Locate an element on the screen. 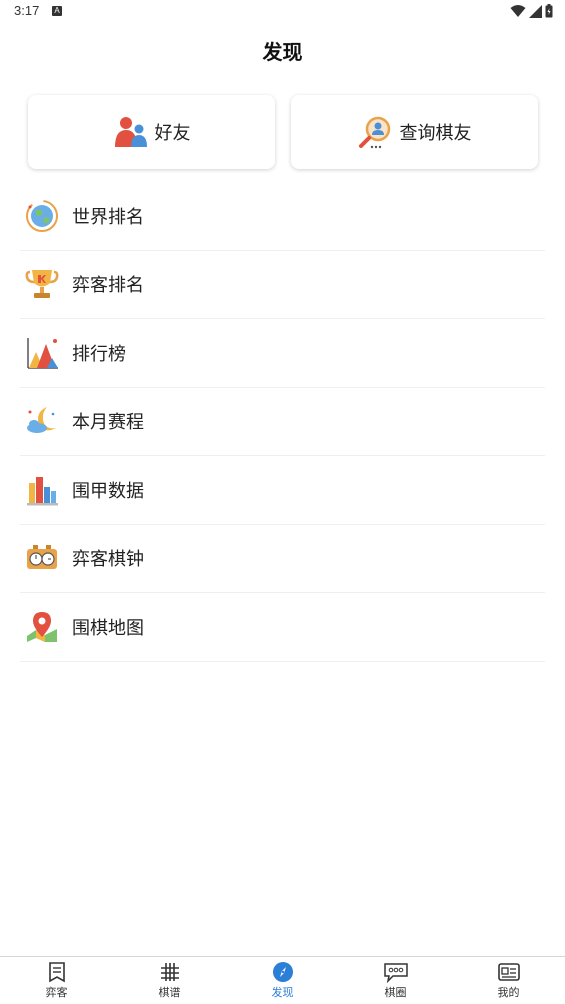 The height and width of the screenshot is (1004, 565). menu-item-label: 本月赛程 is located at coordinates (108, 423).